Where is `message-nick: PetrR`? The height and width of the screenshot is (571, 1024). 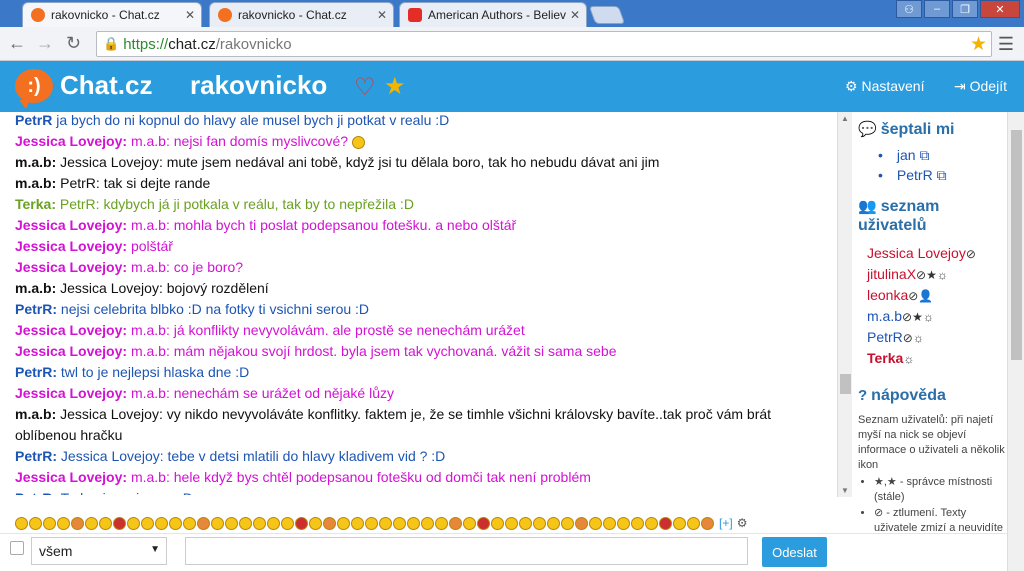 message-nick: PetrR is located at coordinates (33, 120).